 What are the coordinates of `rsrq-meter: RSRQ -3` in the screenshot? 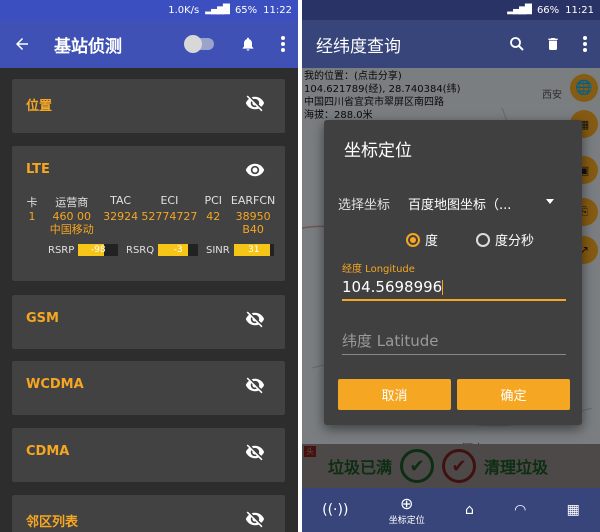 It's located at (162, 250).